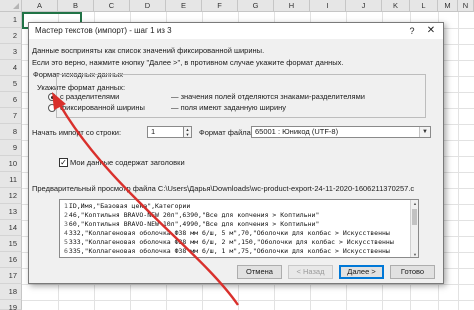  What do you see at coordinates (256, 6) in the screenshot?
I see `column-header-g: G` at bounding box center [256, 6].